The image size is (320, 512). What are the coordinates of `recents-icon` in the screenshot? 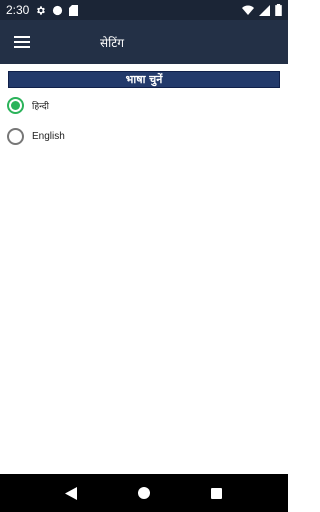 It's located at (216, 493).